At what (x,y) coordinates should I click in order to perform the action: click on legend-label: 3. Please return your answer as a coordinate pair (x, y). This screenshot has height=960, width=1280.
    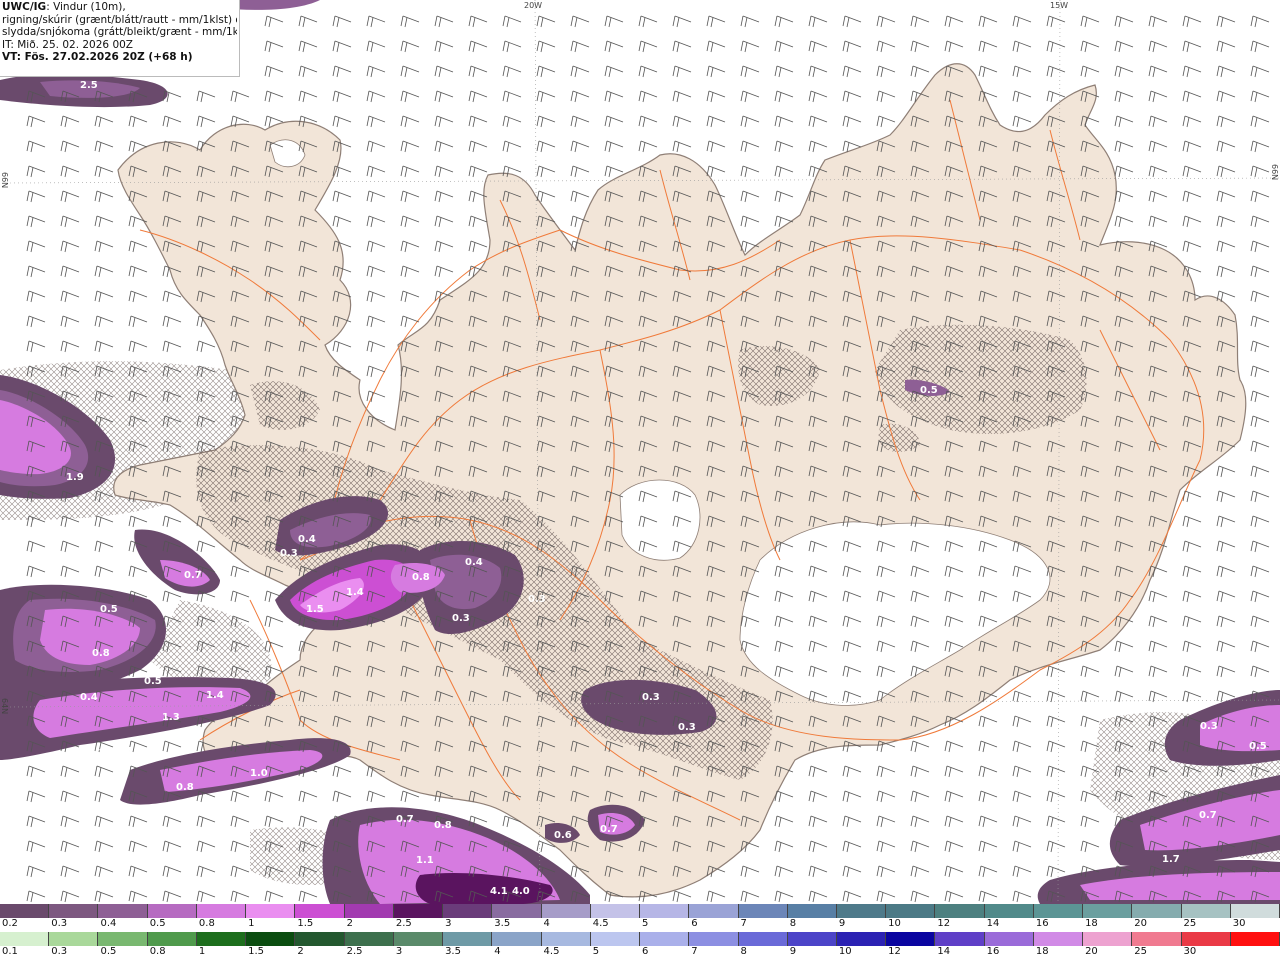
    Looking at the image, I should click on (399, 951).